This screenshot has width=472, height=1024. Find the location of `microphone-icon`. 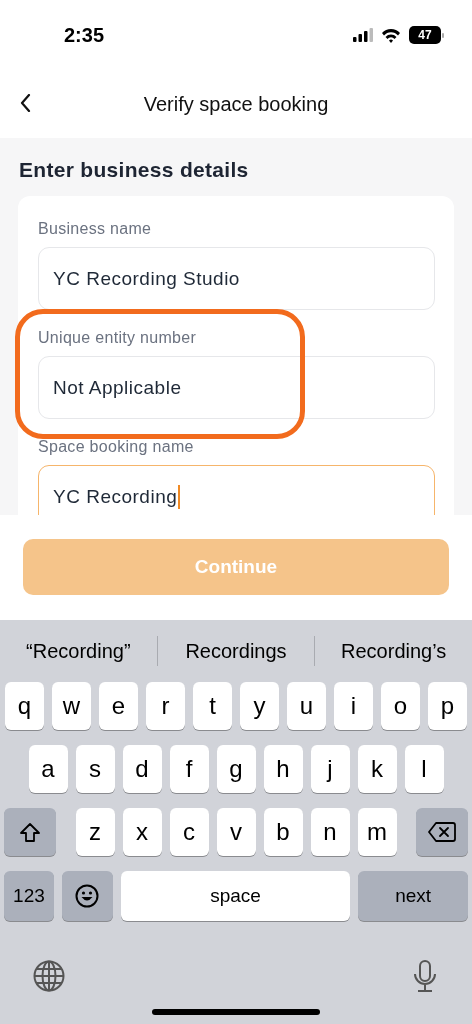

microphone-icon is located at coordinates (425, 976).